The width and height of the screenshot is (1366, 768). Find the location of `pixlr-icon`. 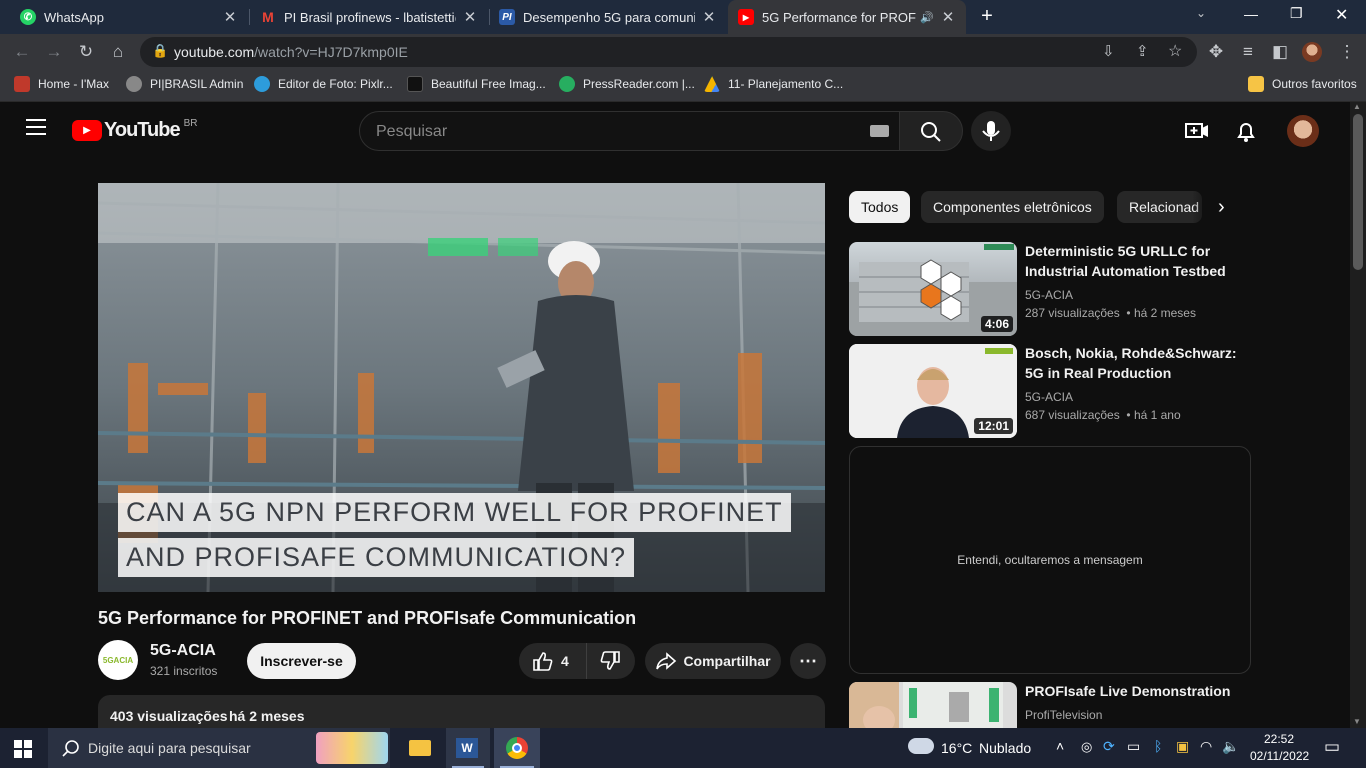

pixlr-icon is located at coordinates (262, 84).